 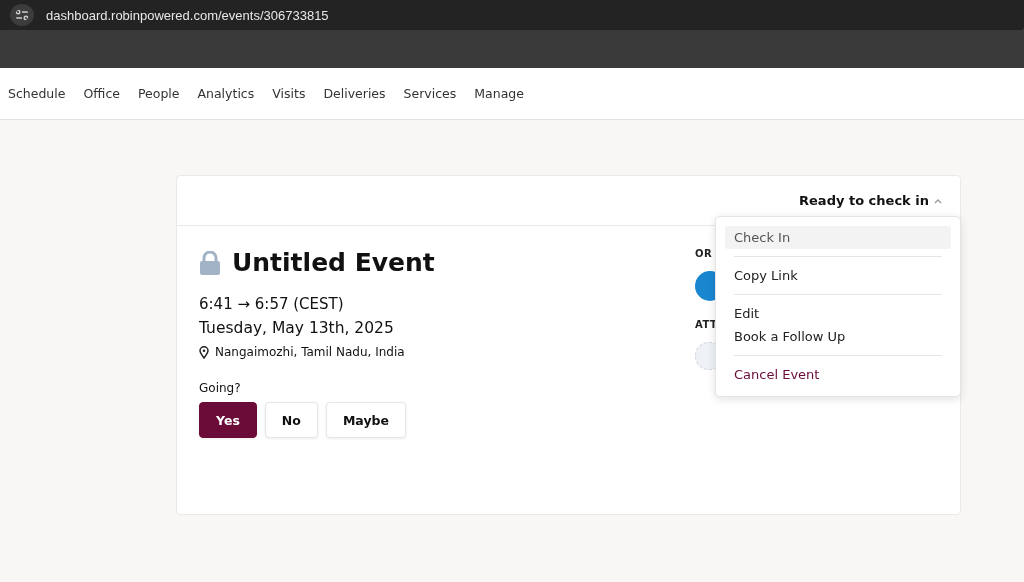 I want to click on rsvp-button: Maybe, so click(x=365, y=420).